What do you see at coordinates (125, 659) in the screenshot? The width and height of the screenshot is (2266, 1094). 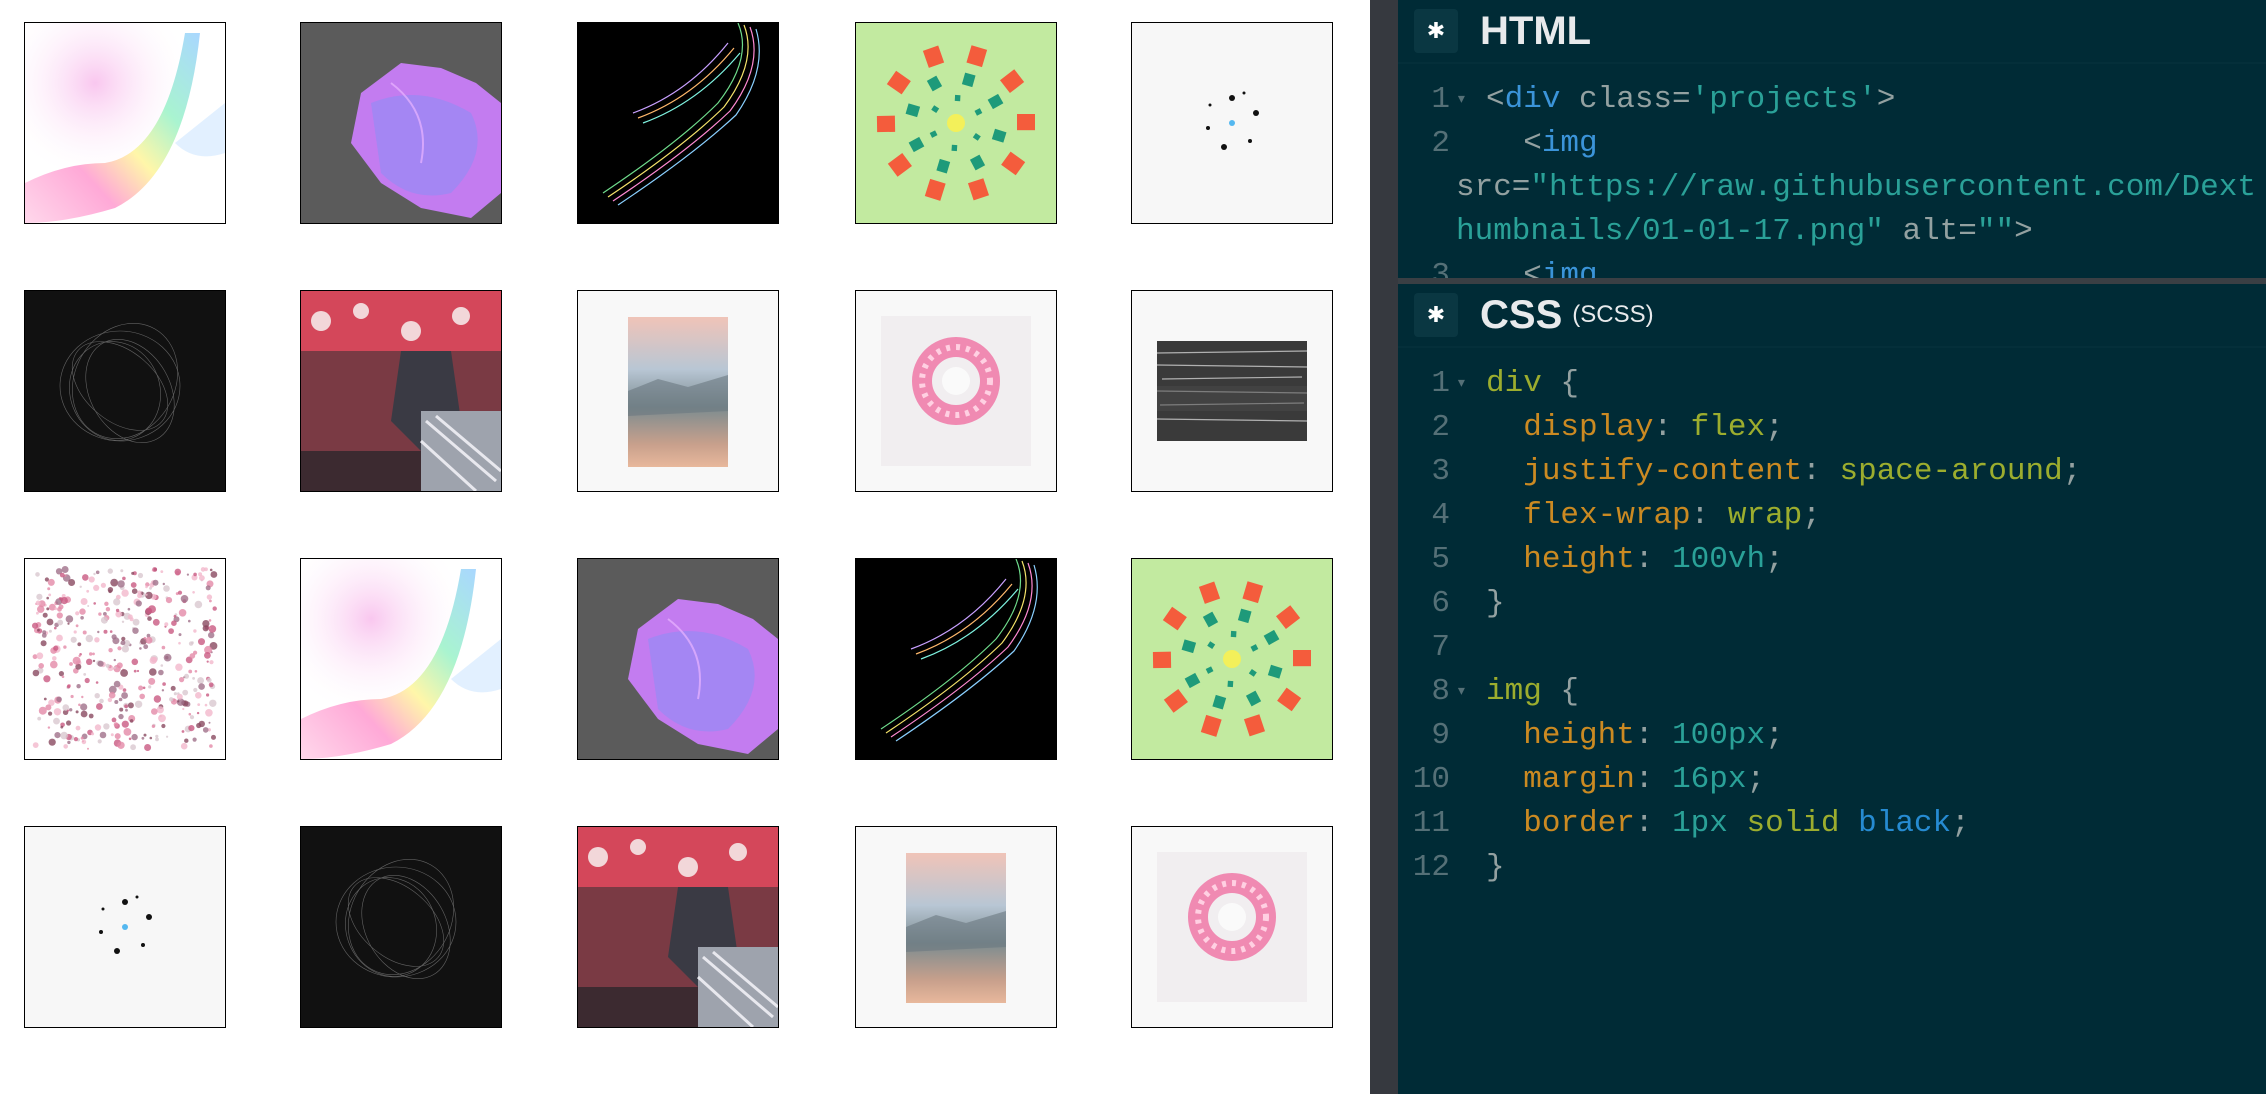 I see `thumbnail-pink-noise` at bounding box center [125, 659].